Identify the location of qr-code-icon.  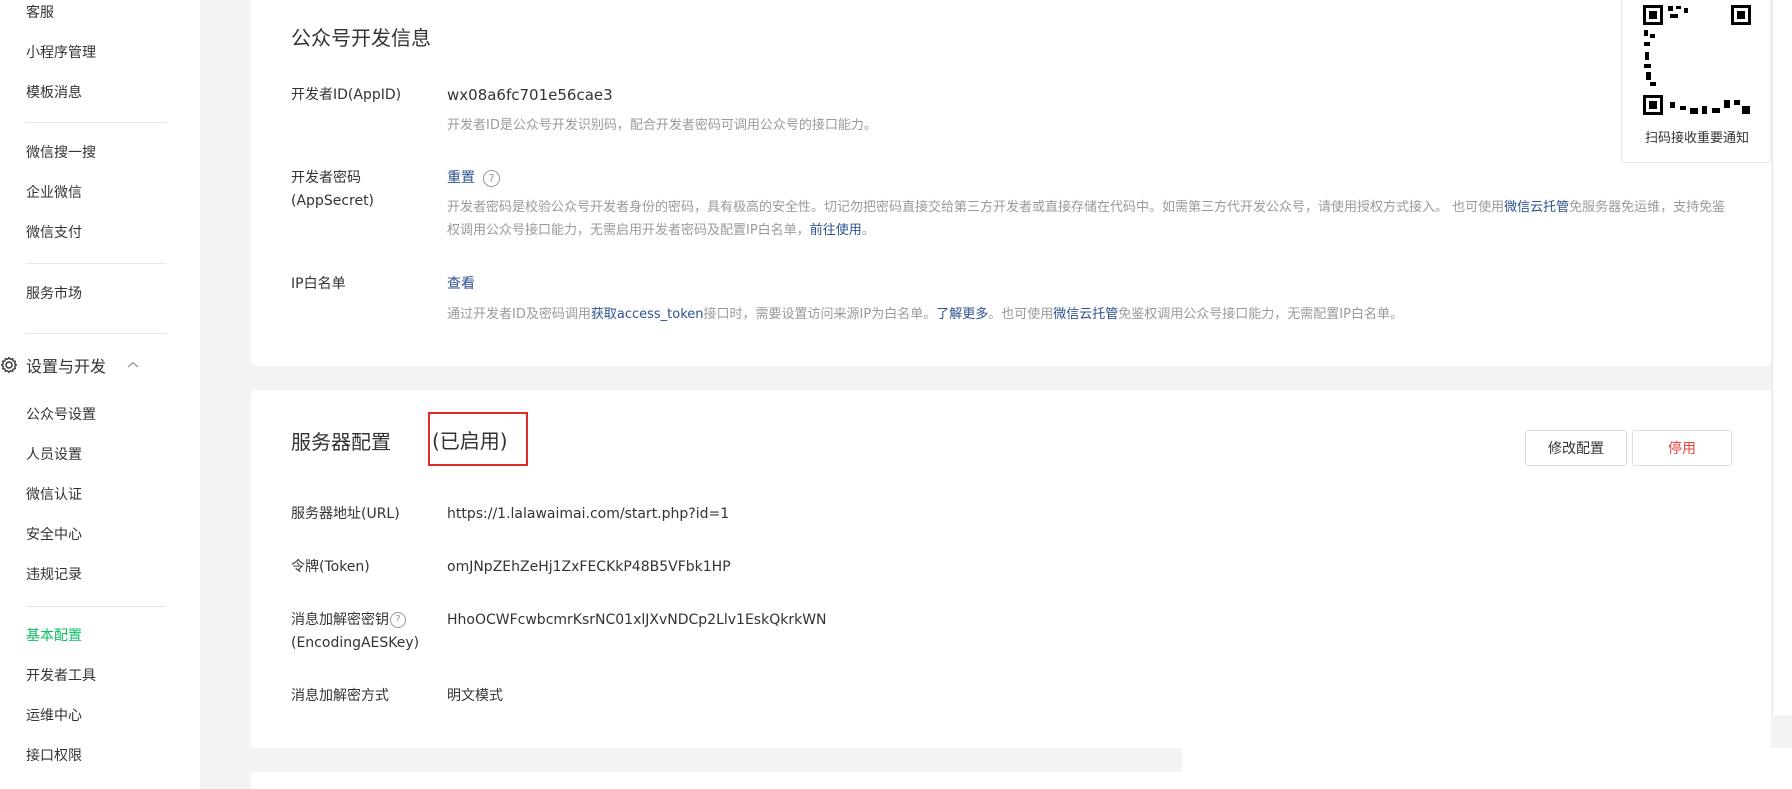
(1697, 60).